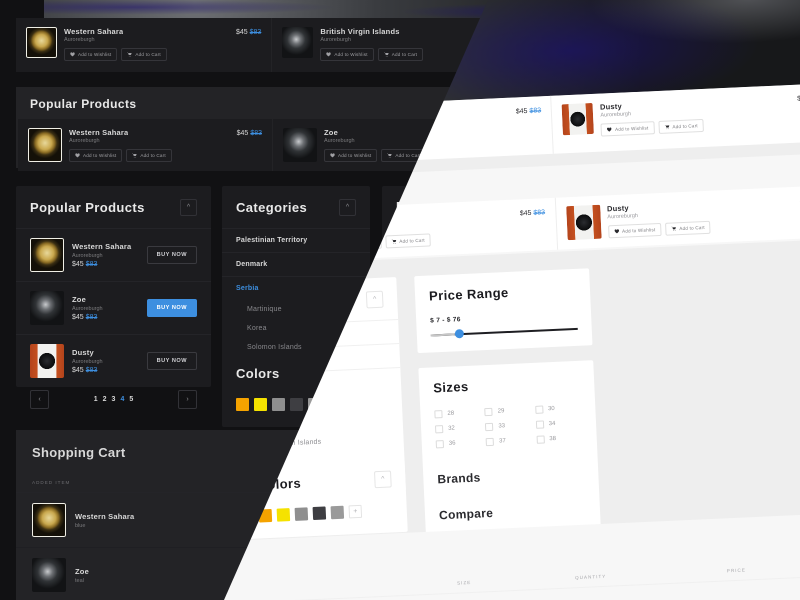 This screenshot has height=600, width=800. What do you see at coordinates (559, 439) in the screenshot?
I see `size-option: 38` at bounding box center [559, 439].